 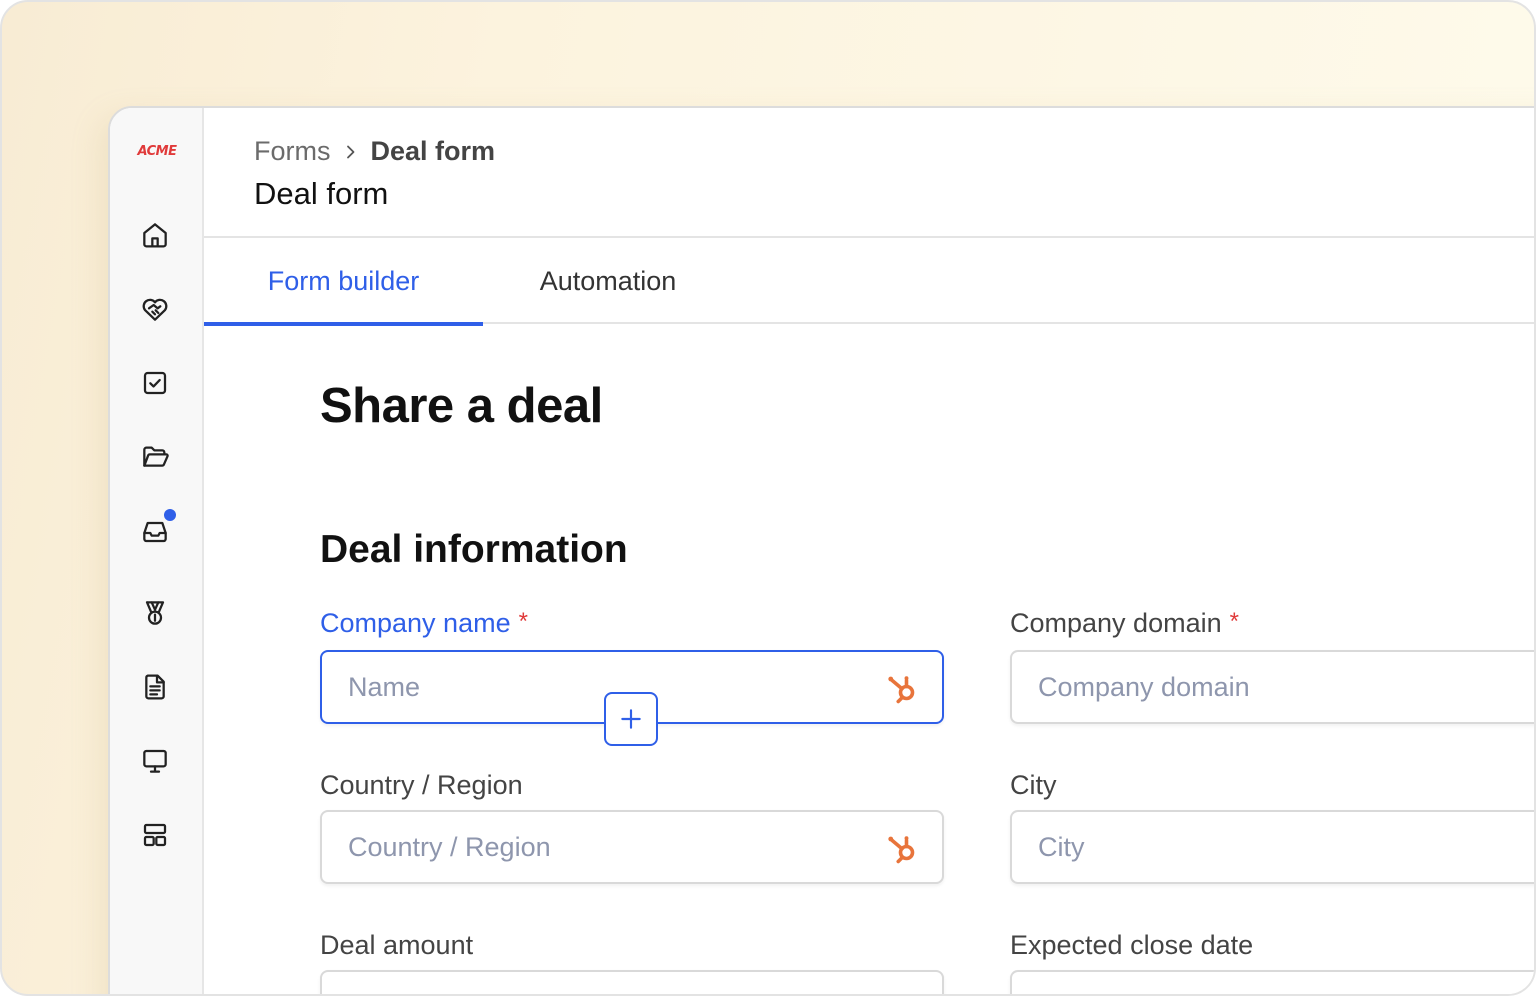 I want to click on country-region-label: Country / Region, so click(x=421, y=785).